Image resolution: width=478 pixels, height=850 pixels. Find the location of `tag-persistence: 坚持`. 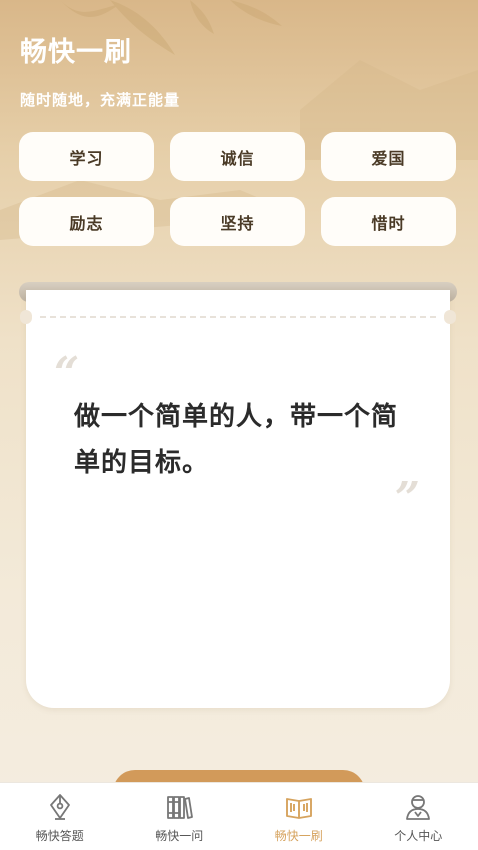

tag-persistence: 坚持 is located at coordinates (237, 221).